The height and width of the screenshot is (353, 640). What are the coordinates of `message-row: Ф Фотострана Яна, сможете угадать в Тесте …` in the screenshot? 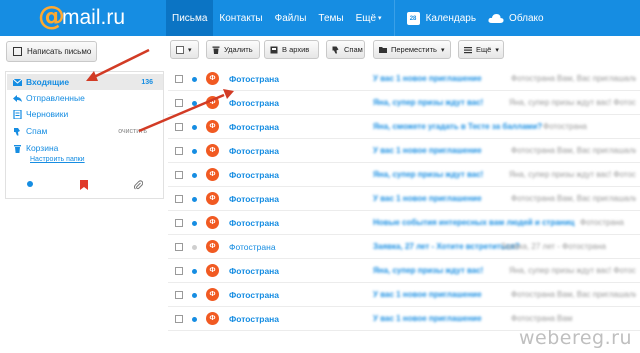 It's located at (404, 127).